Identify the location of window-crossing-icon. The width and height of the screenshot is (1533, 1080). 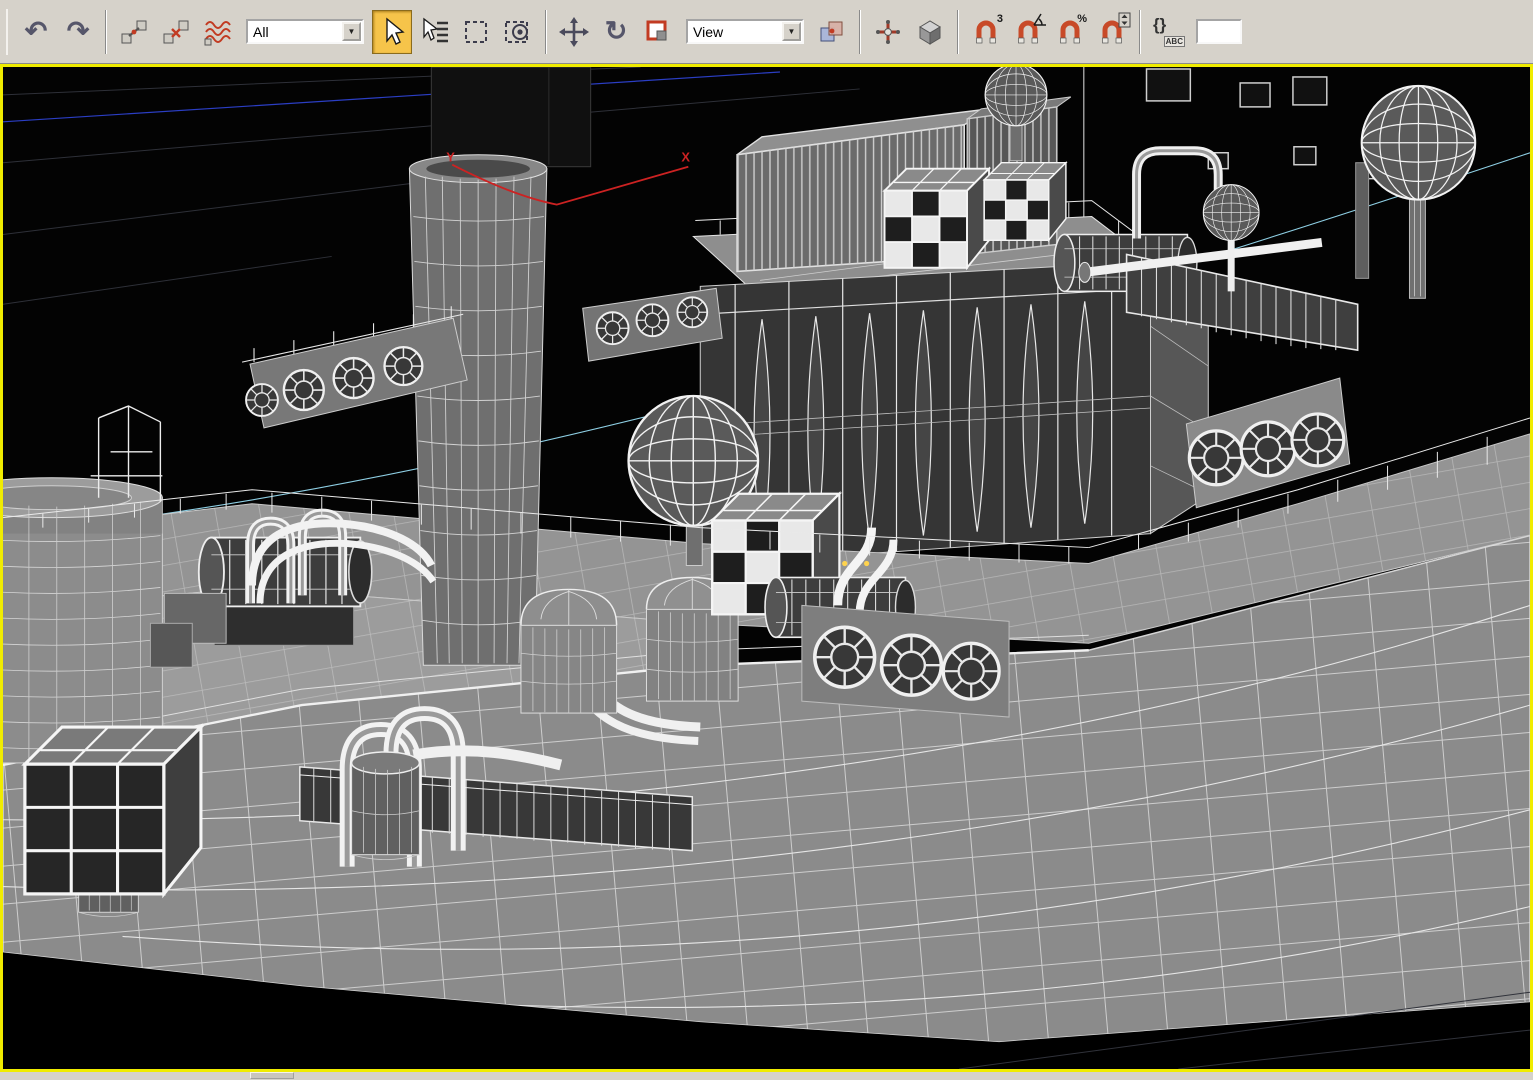
(516, 31).